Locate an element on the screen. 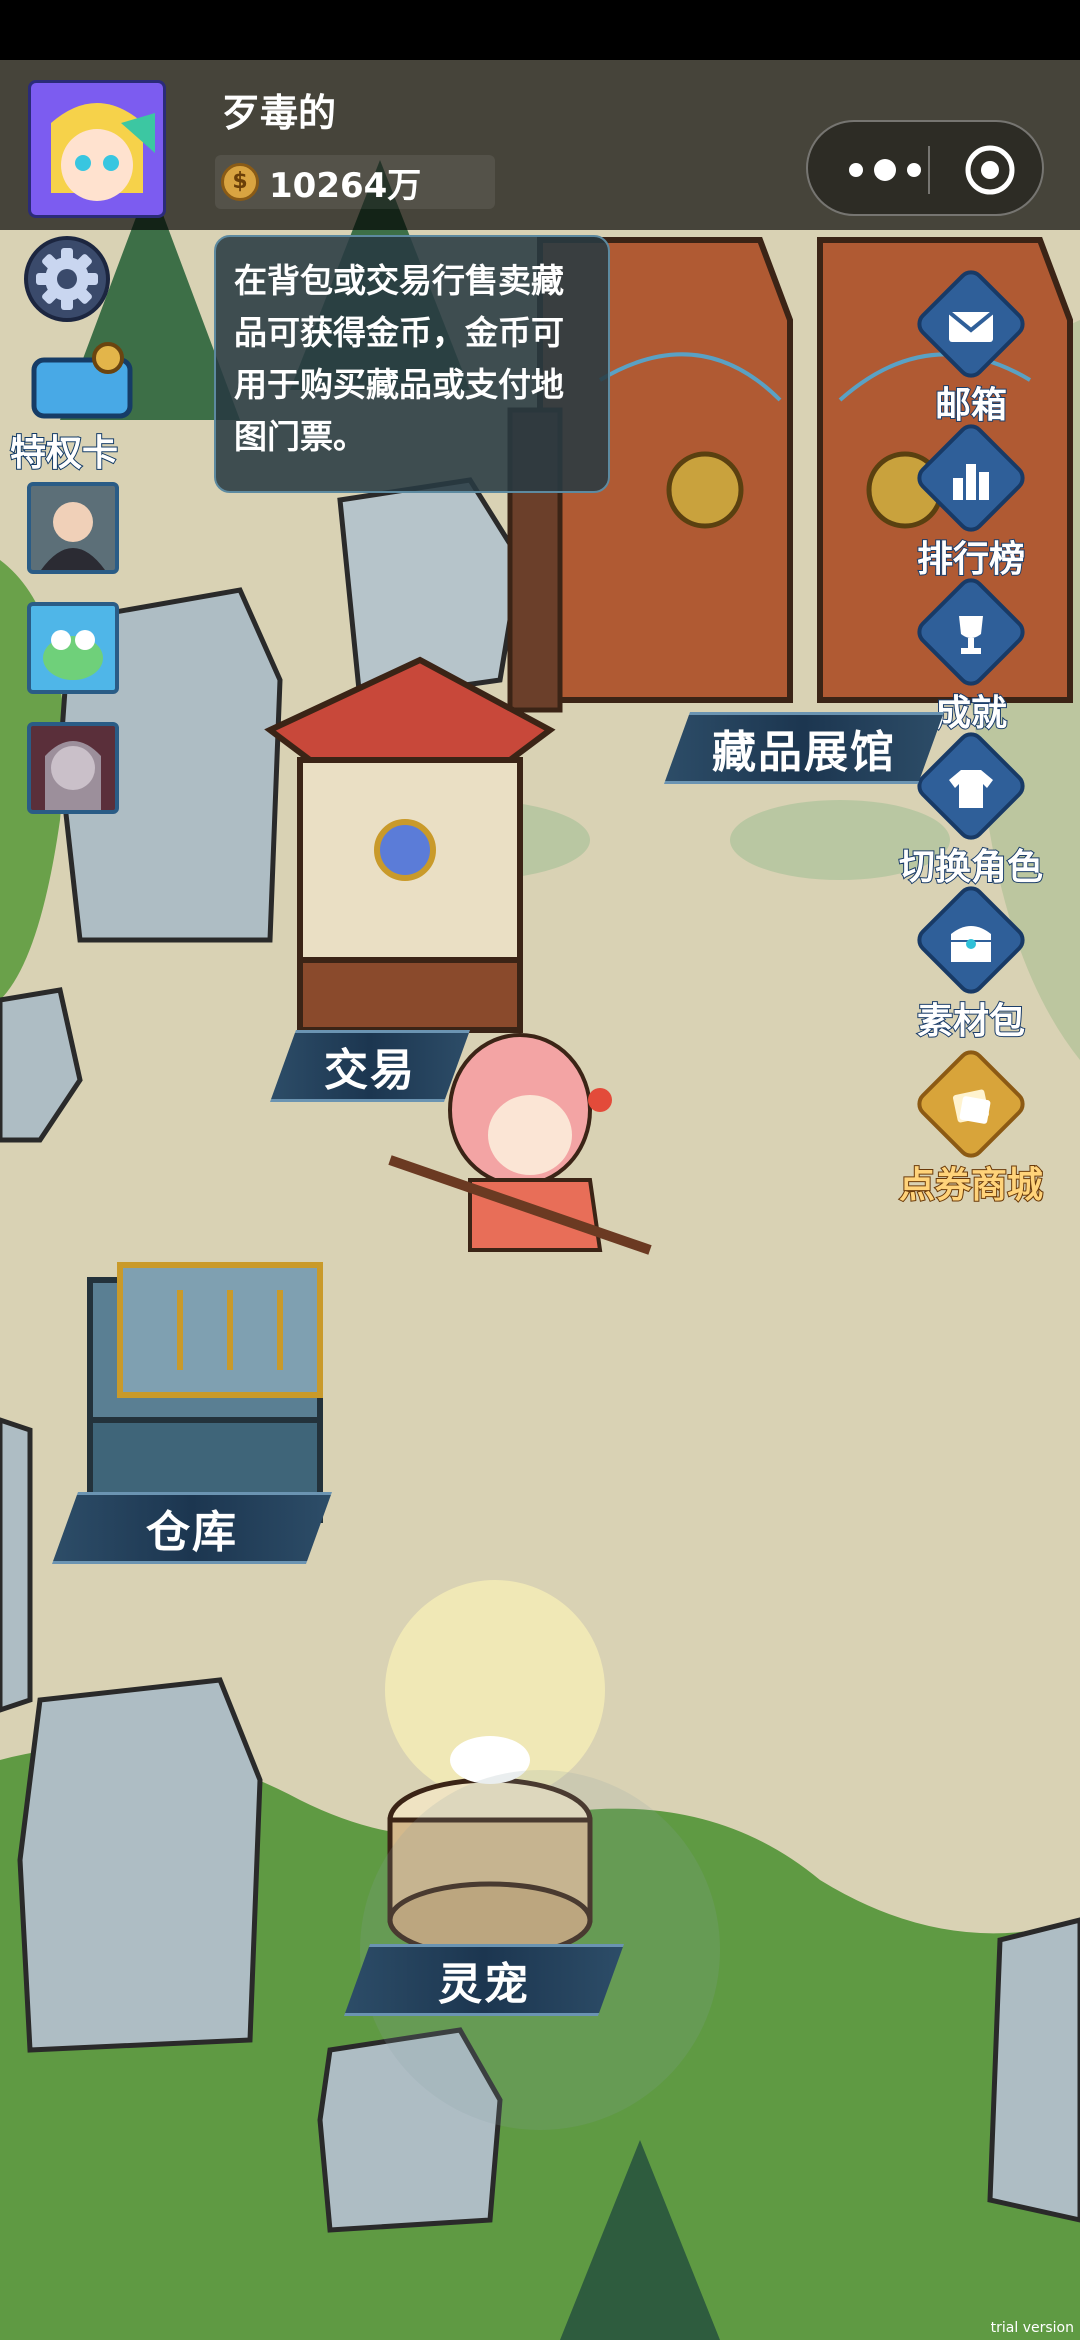 Image resolution: width=1080 pixels, height=2340 pixels. coin-icon: $ is located at coordinates (240, 182).